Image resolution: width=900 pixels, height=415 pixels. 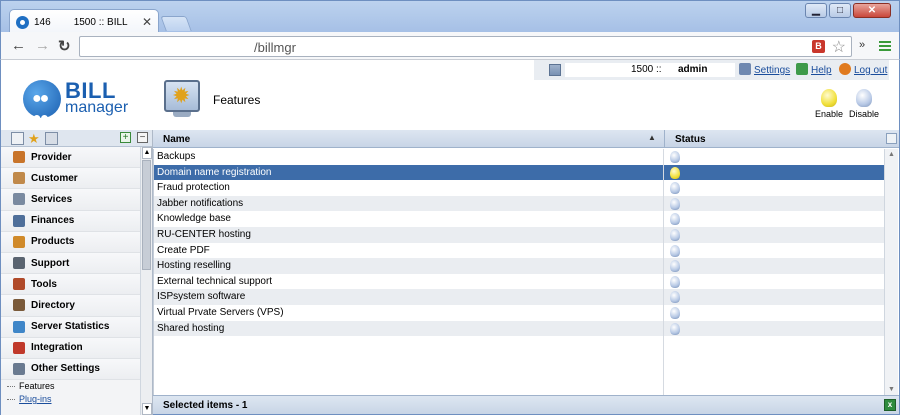 I want to click on table-scrollbar: ▲ ▼, so click(x=891, y=272).